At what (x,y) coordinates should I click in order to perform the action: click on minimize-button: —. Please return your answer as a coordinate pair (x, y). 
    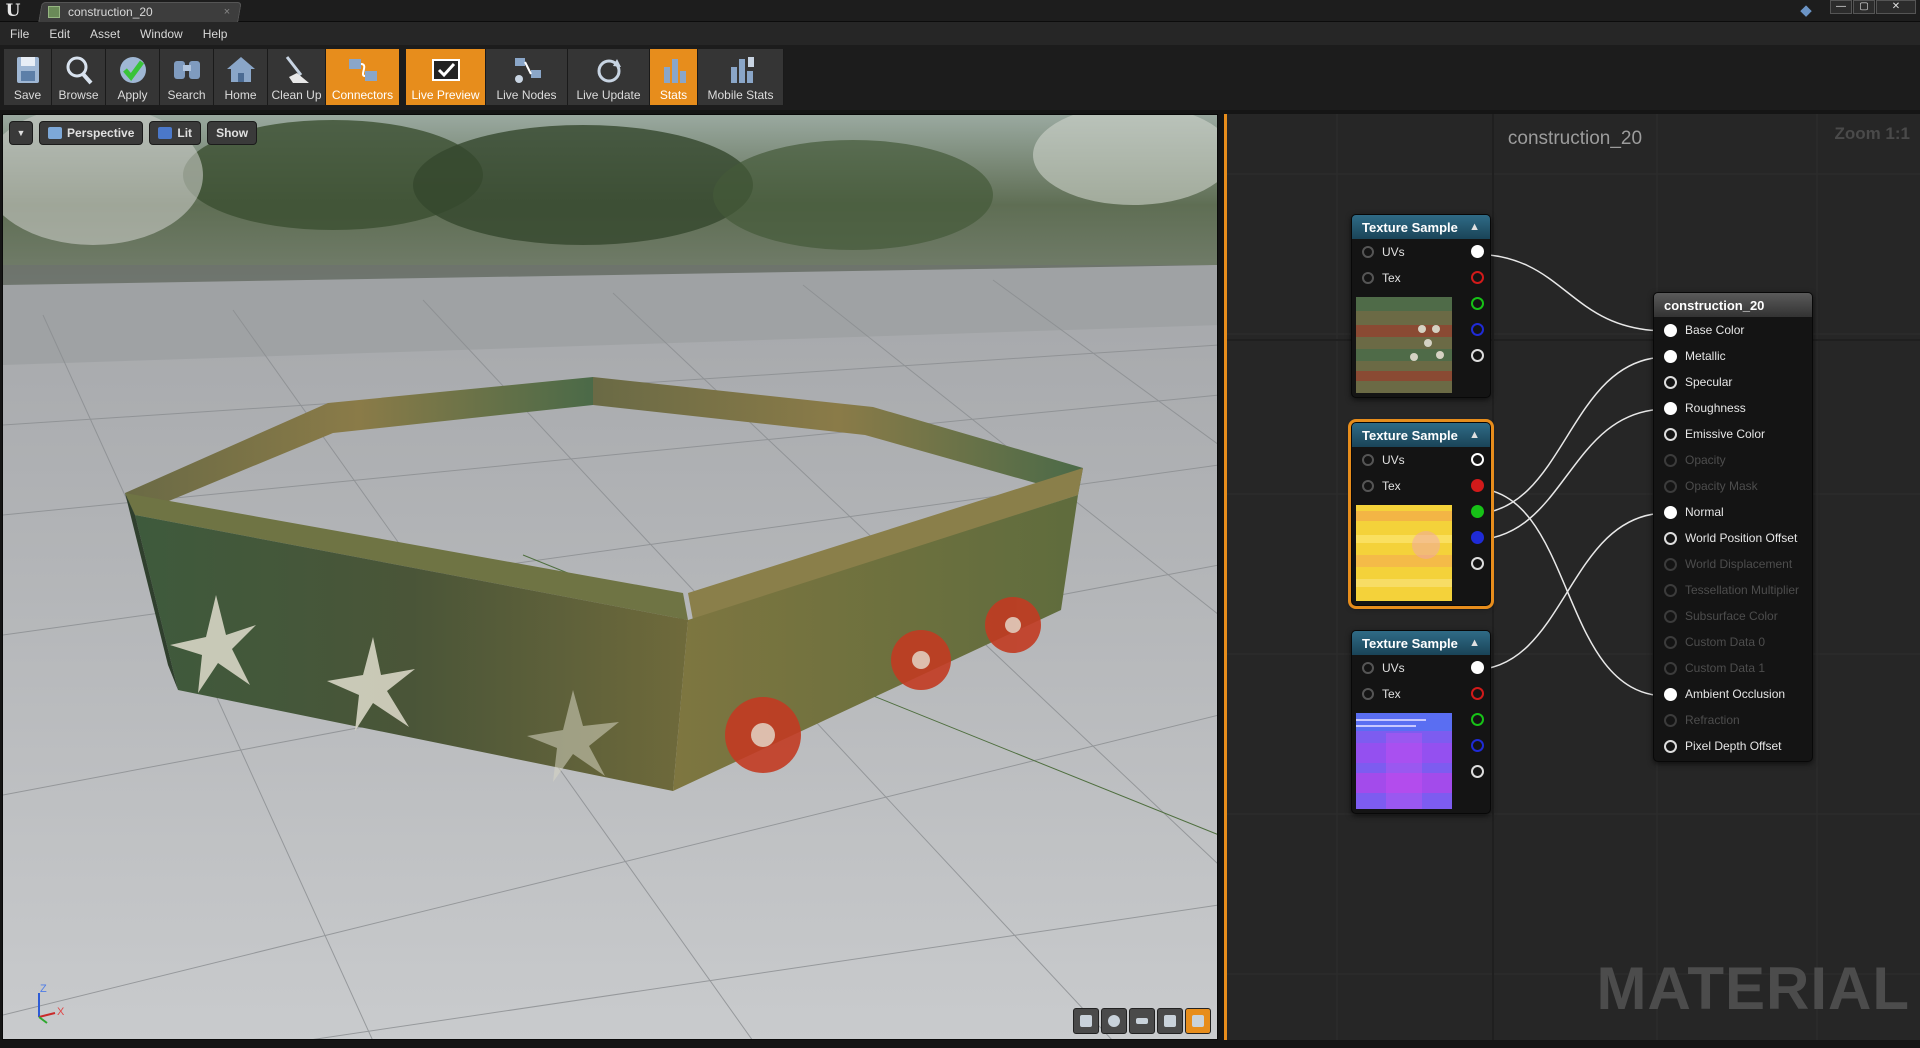
    Looking at the image, I should click on (1841, 7).